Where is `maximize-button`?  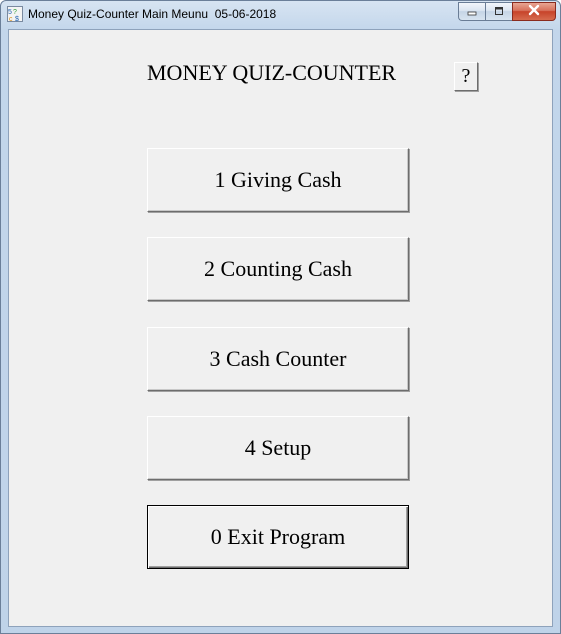
maximize-button is located at coordinates (498, 11).